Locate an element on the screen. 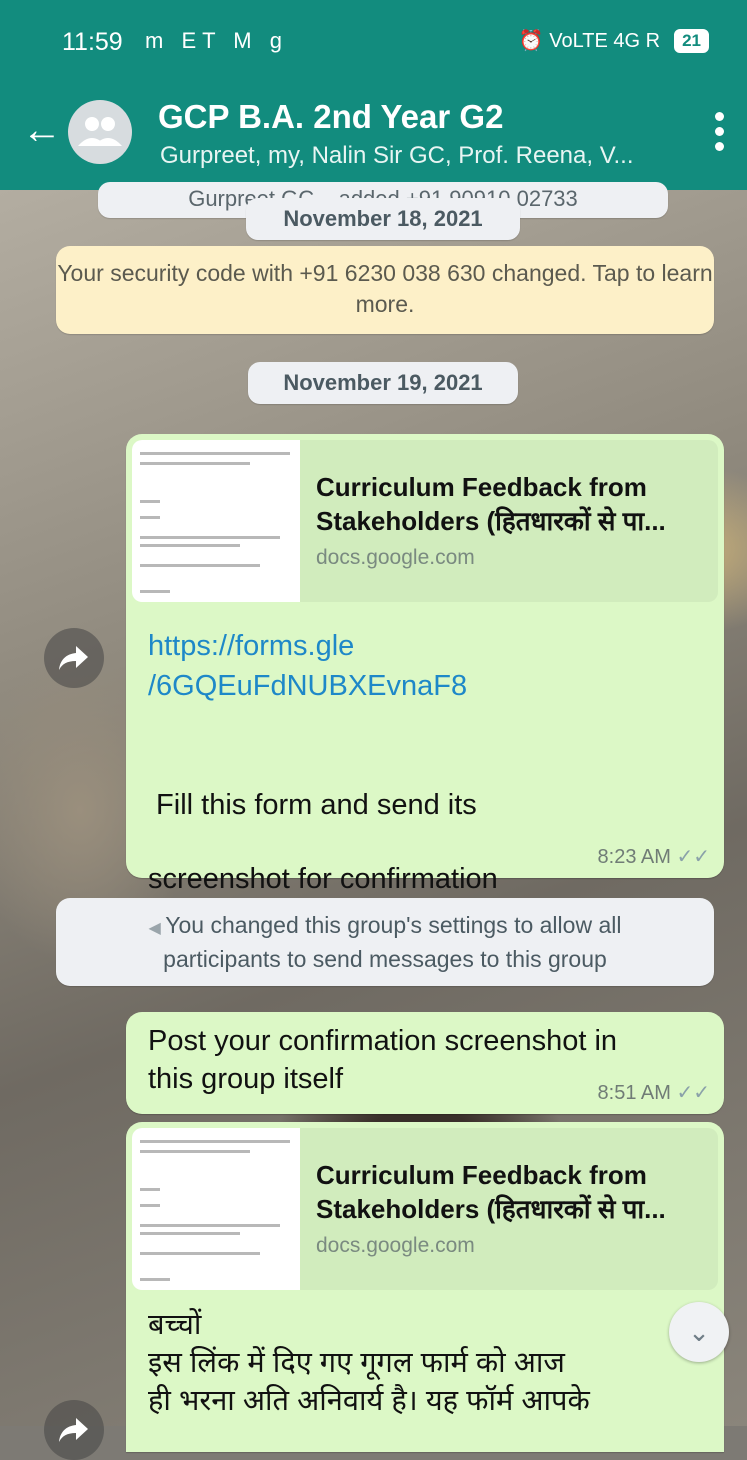 Image resolution: width=747 pixels, height=1460 pixels. group-title: GCP B.A. 2nd Year G2 is located at coordinates (330, 117).